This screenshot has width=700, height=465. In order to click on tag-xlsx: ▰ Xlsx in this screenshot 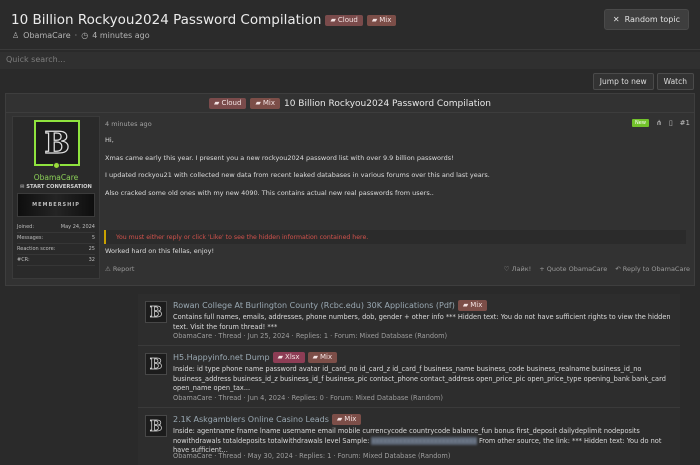, I will do `click(288, 357)`.